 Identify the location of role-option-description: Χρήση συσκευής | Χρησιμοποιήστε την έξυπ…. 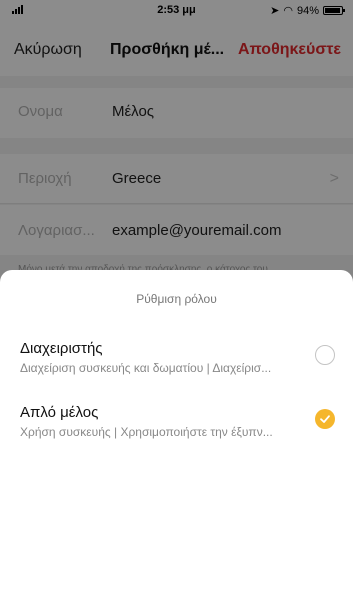
(146, 432).